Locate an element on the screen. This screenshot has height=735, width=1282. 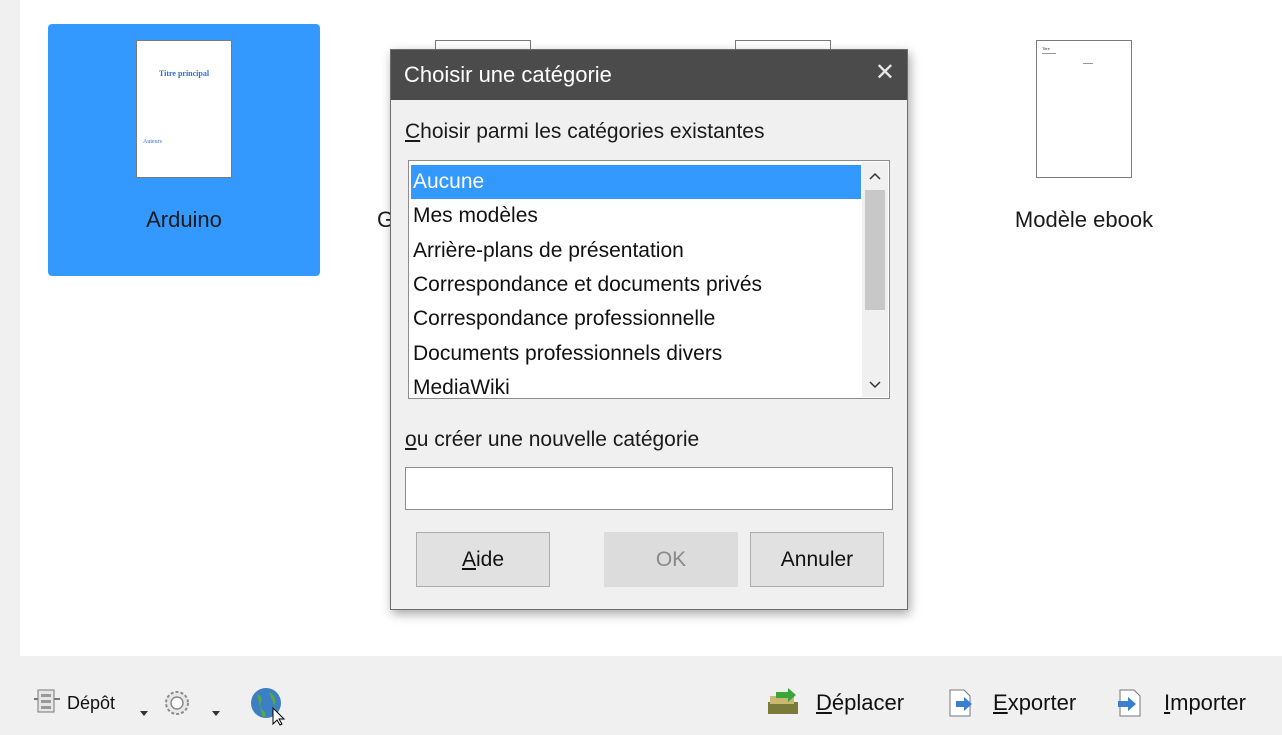
template-tile-arduino: Titre principal Auteurs Arduino is located at coordinates (184, 150).